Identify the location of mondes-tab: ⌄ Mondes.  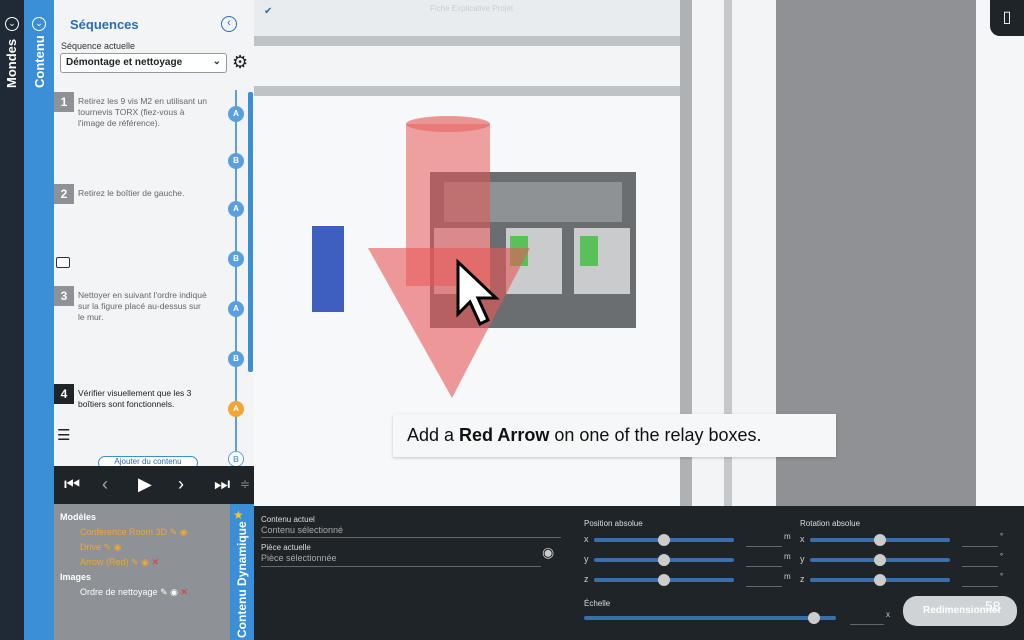
(12, 320).